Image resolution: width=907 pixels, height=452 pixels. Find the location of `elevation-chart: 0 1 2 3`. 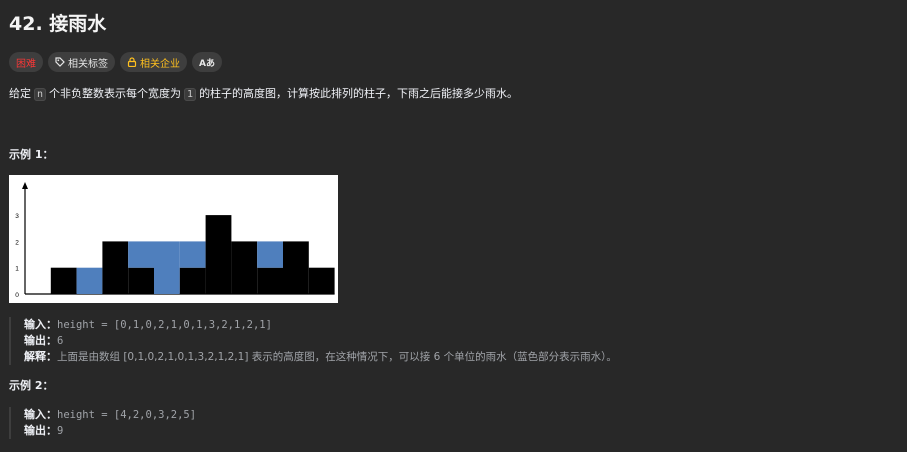

elevation-chart: 0 1 2 3 is located at coordinates (173, 239).